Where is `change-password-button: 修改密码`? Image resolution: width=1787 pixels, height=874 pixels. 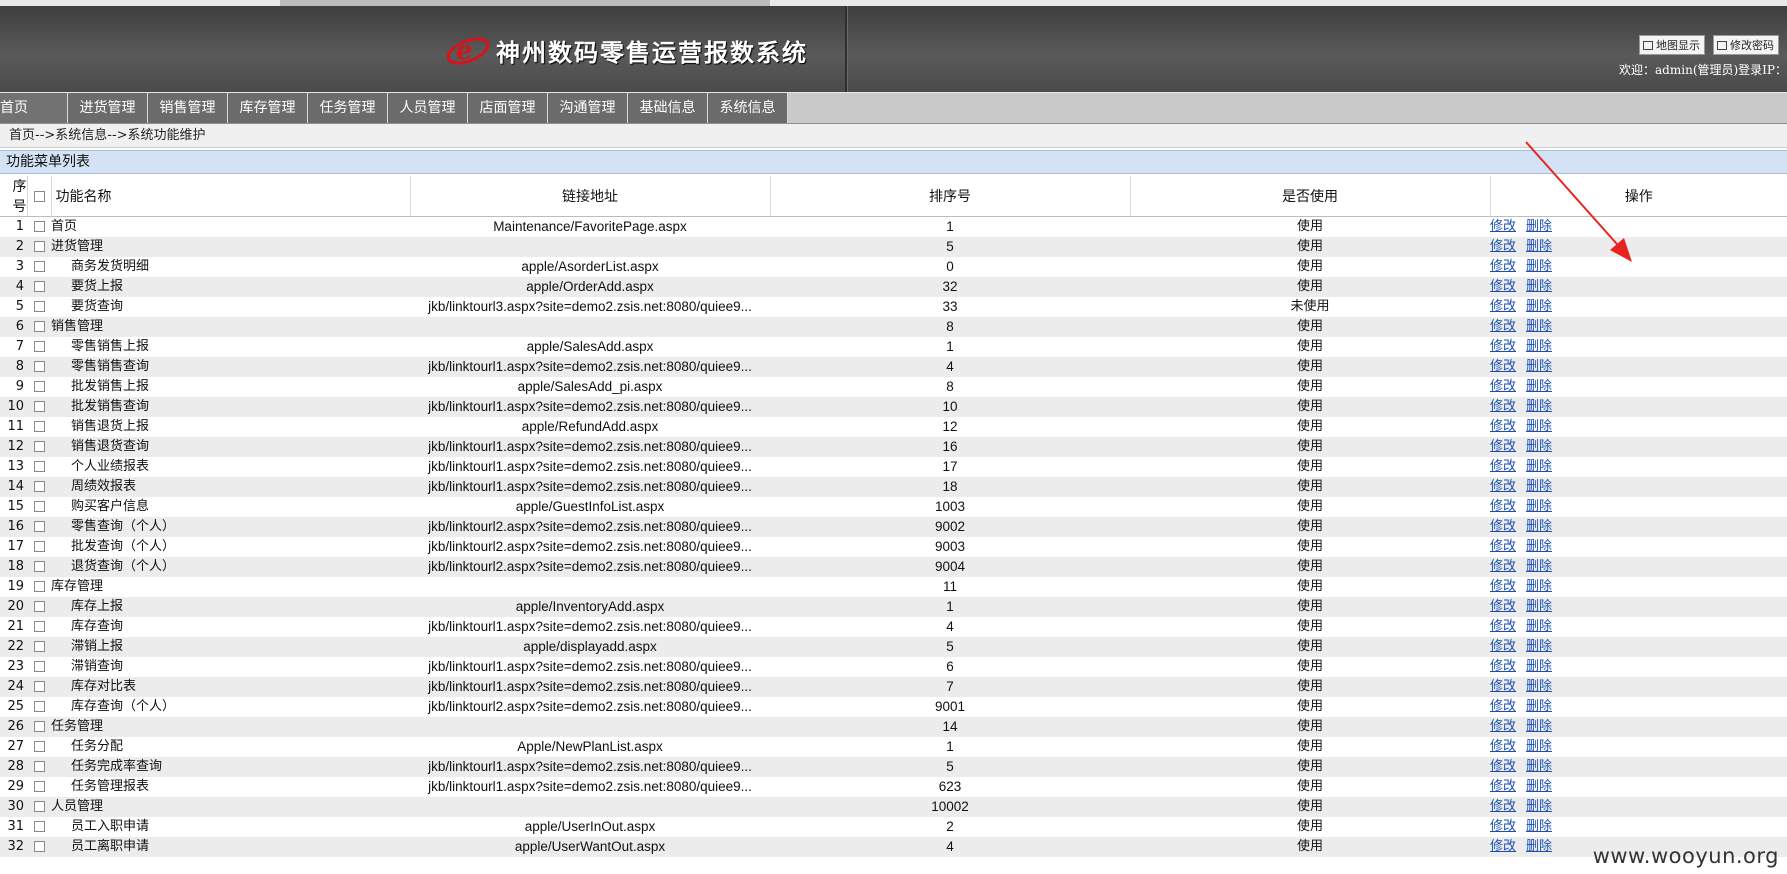
change-password-button: 修改密码 is located at coordinates (1746, 45).